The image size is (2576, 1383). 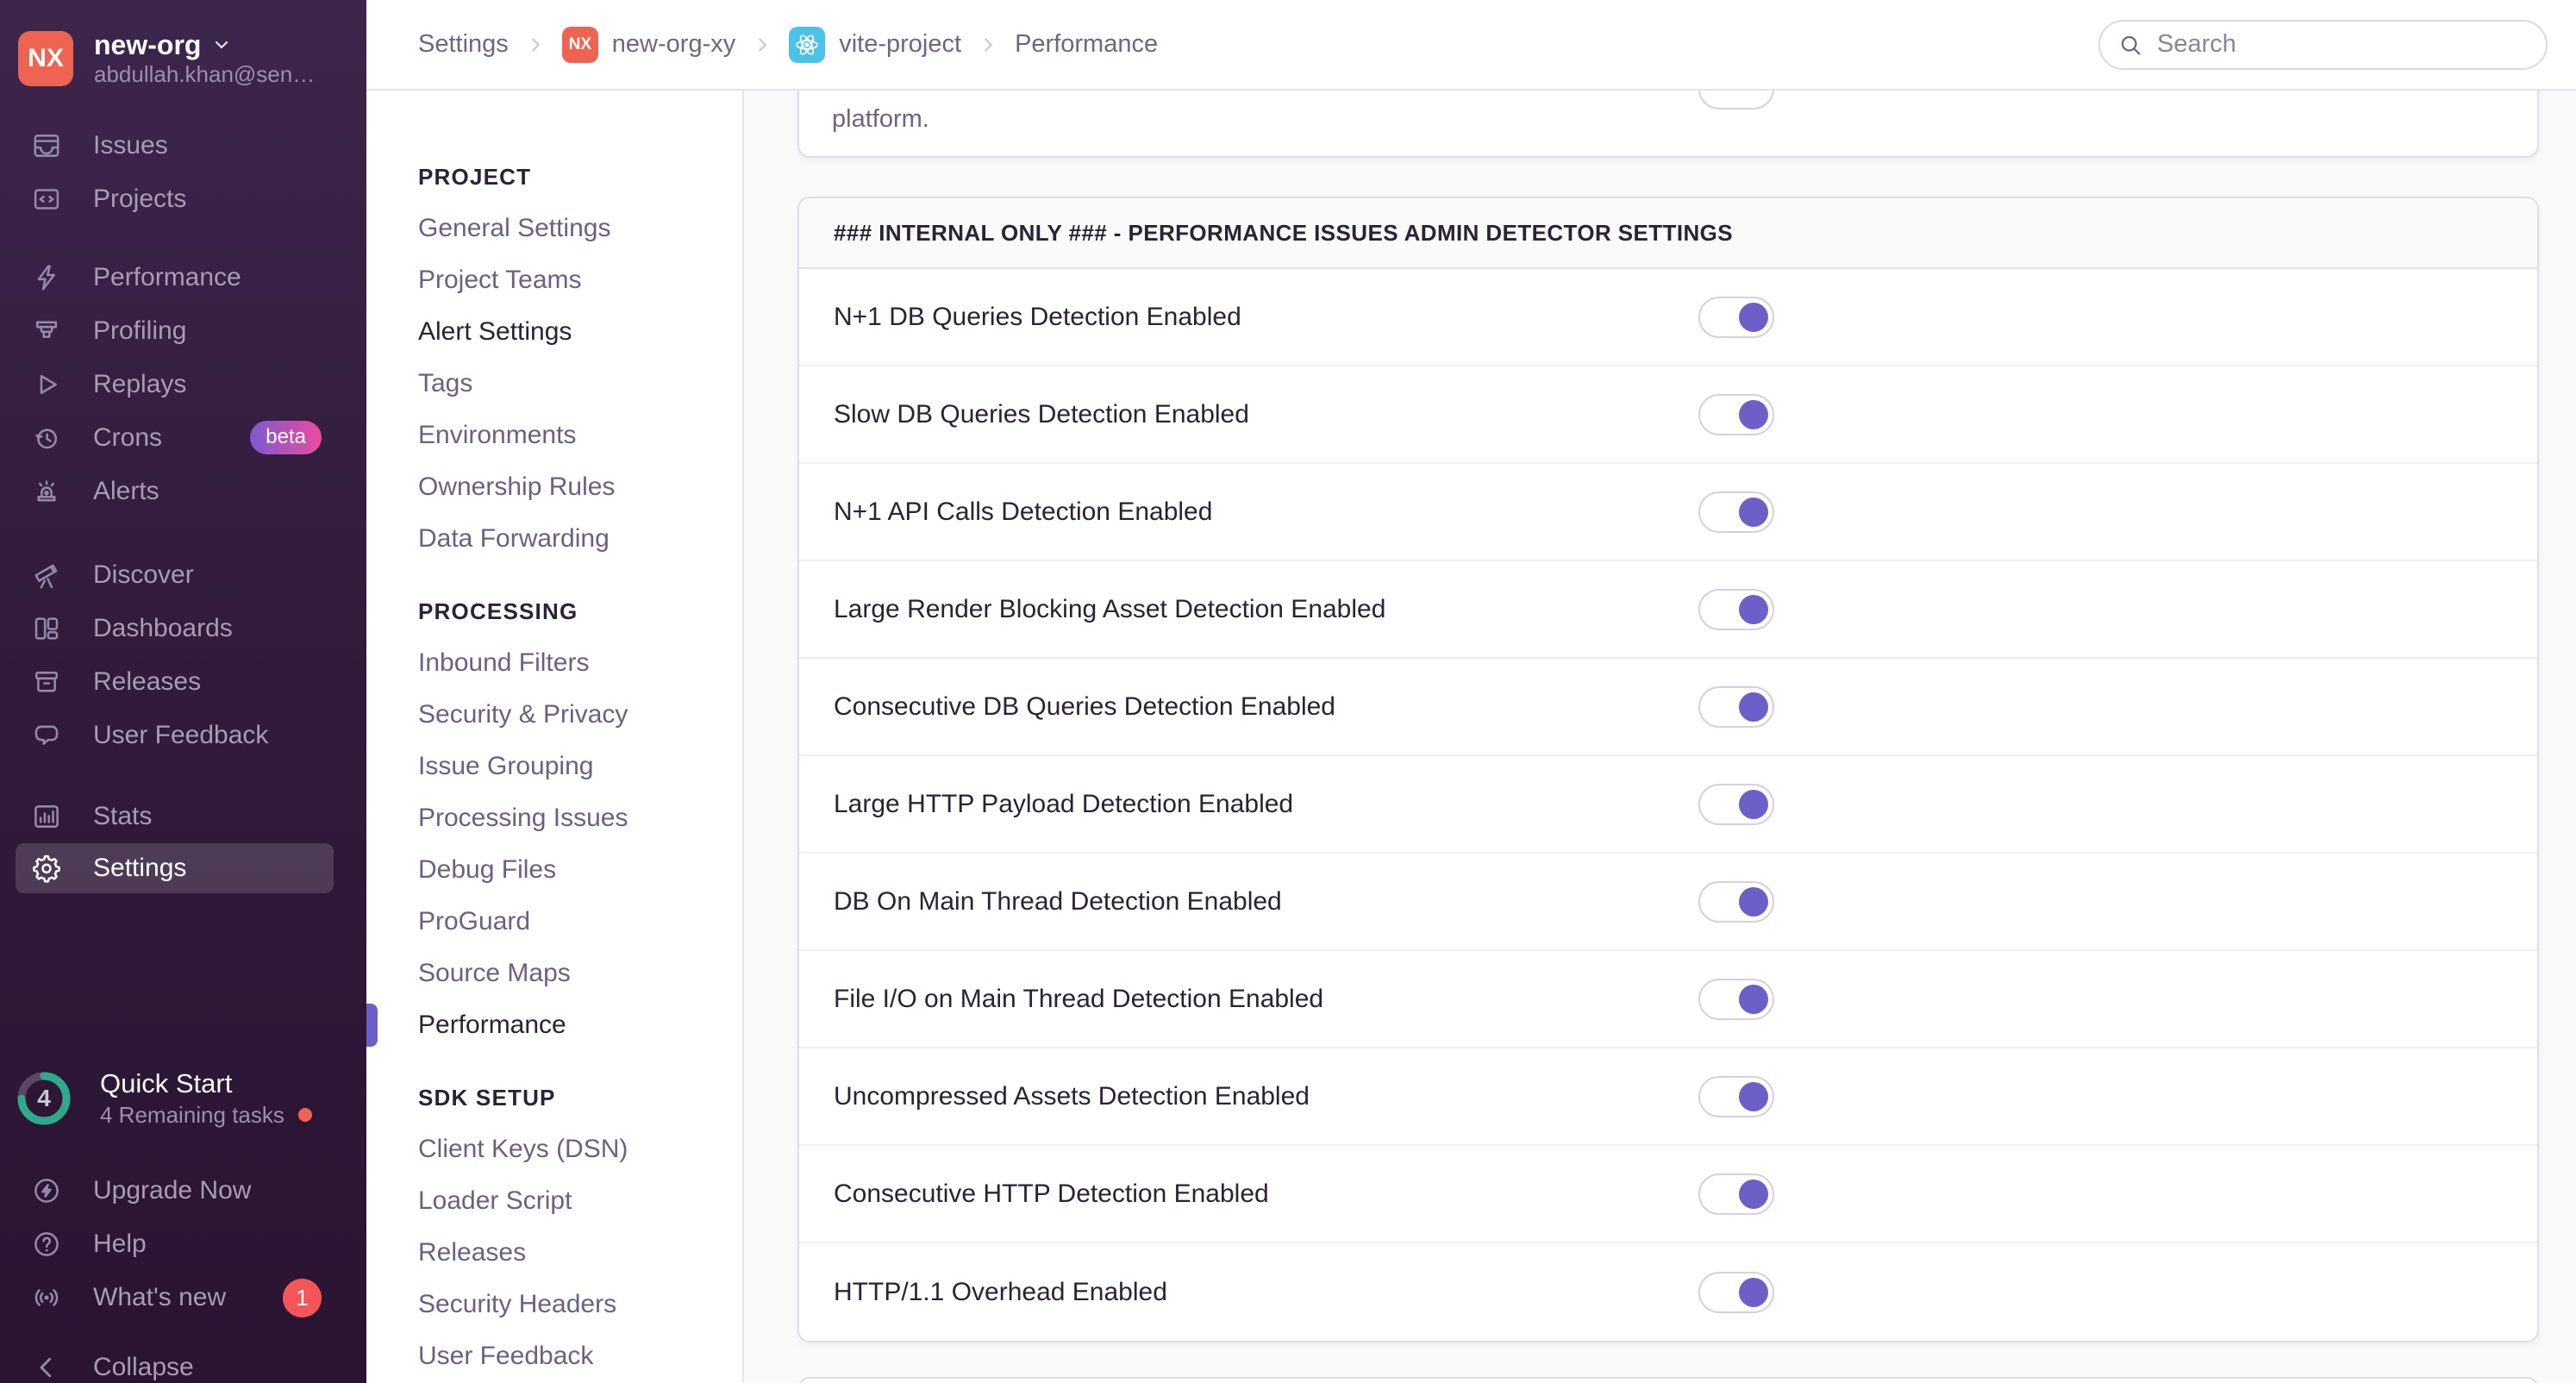 What do you see at coordinates (183, 1367) in the screenshot?
I see `sidebar-collapse-button: Collapse` at bounding box center [183, 1367].